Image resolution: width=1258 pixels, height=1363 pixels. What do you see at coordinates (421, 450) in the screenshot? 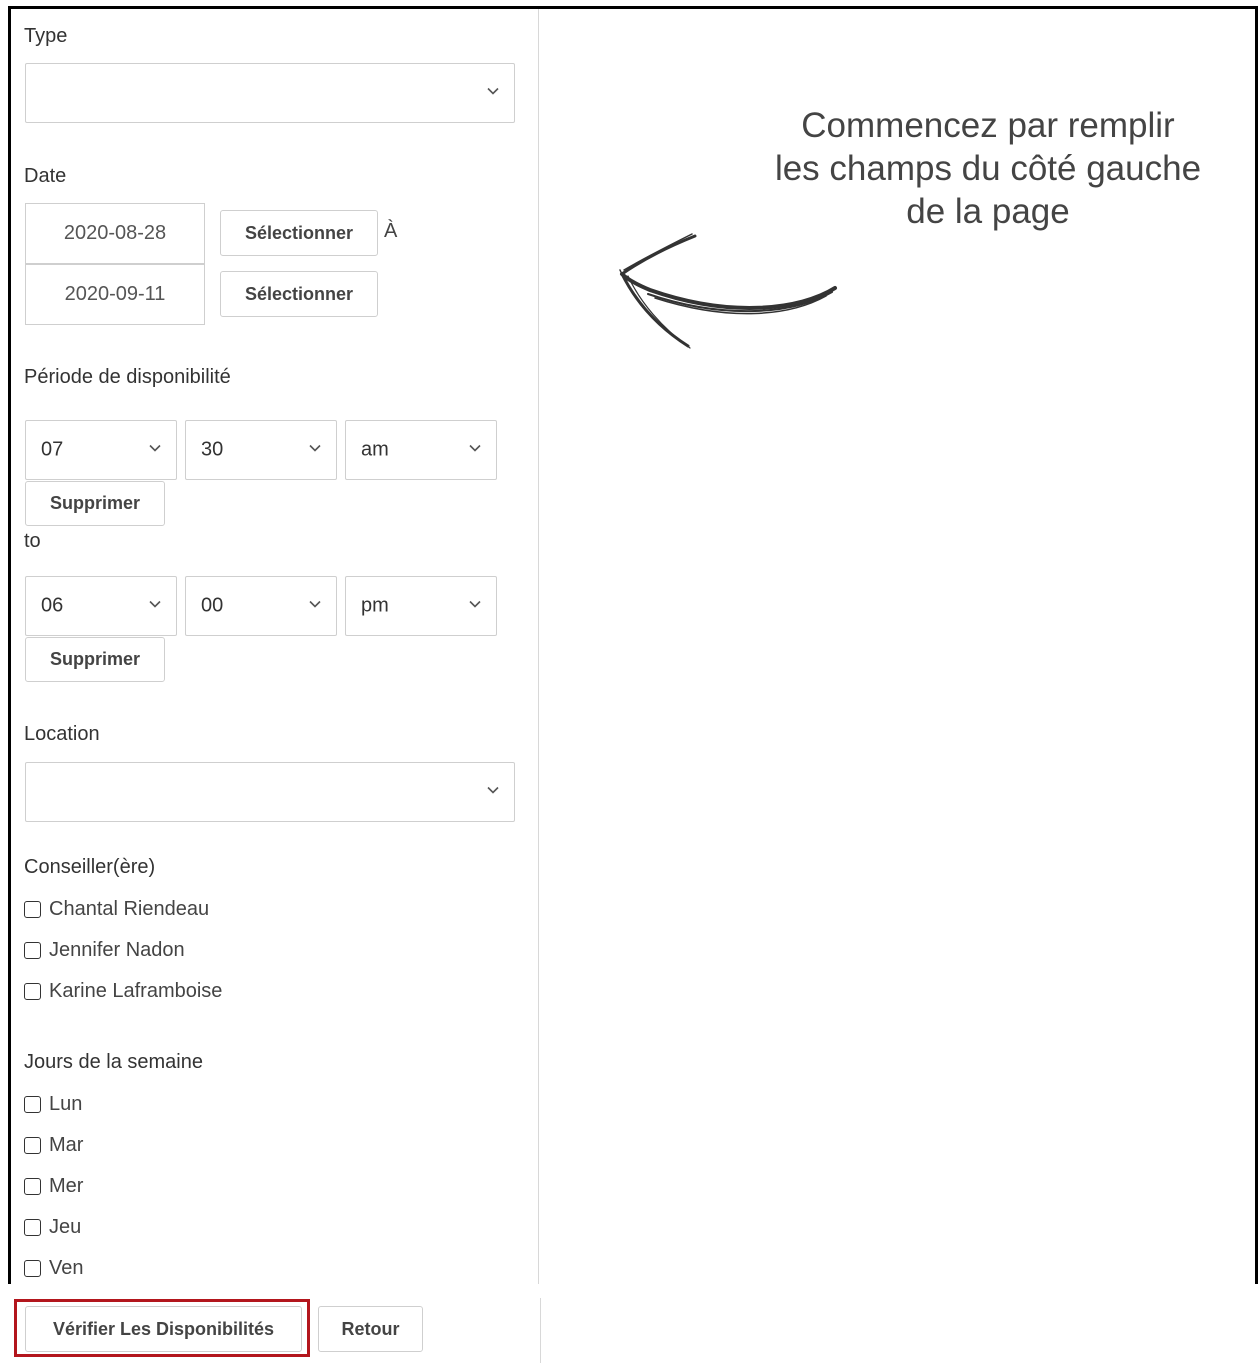
I see `start-ampm-select: am` at bounding box center [421, 450].